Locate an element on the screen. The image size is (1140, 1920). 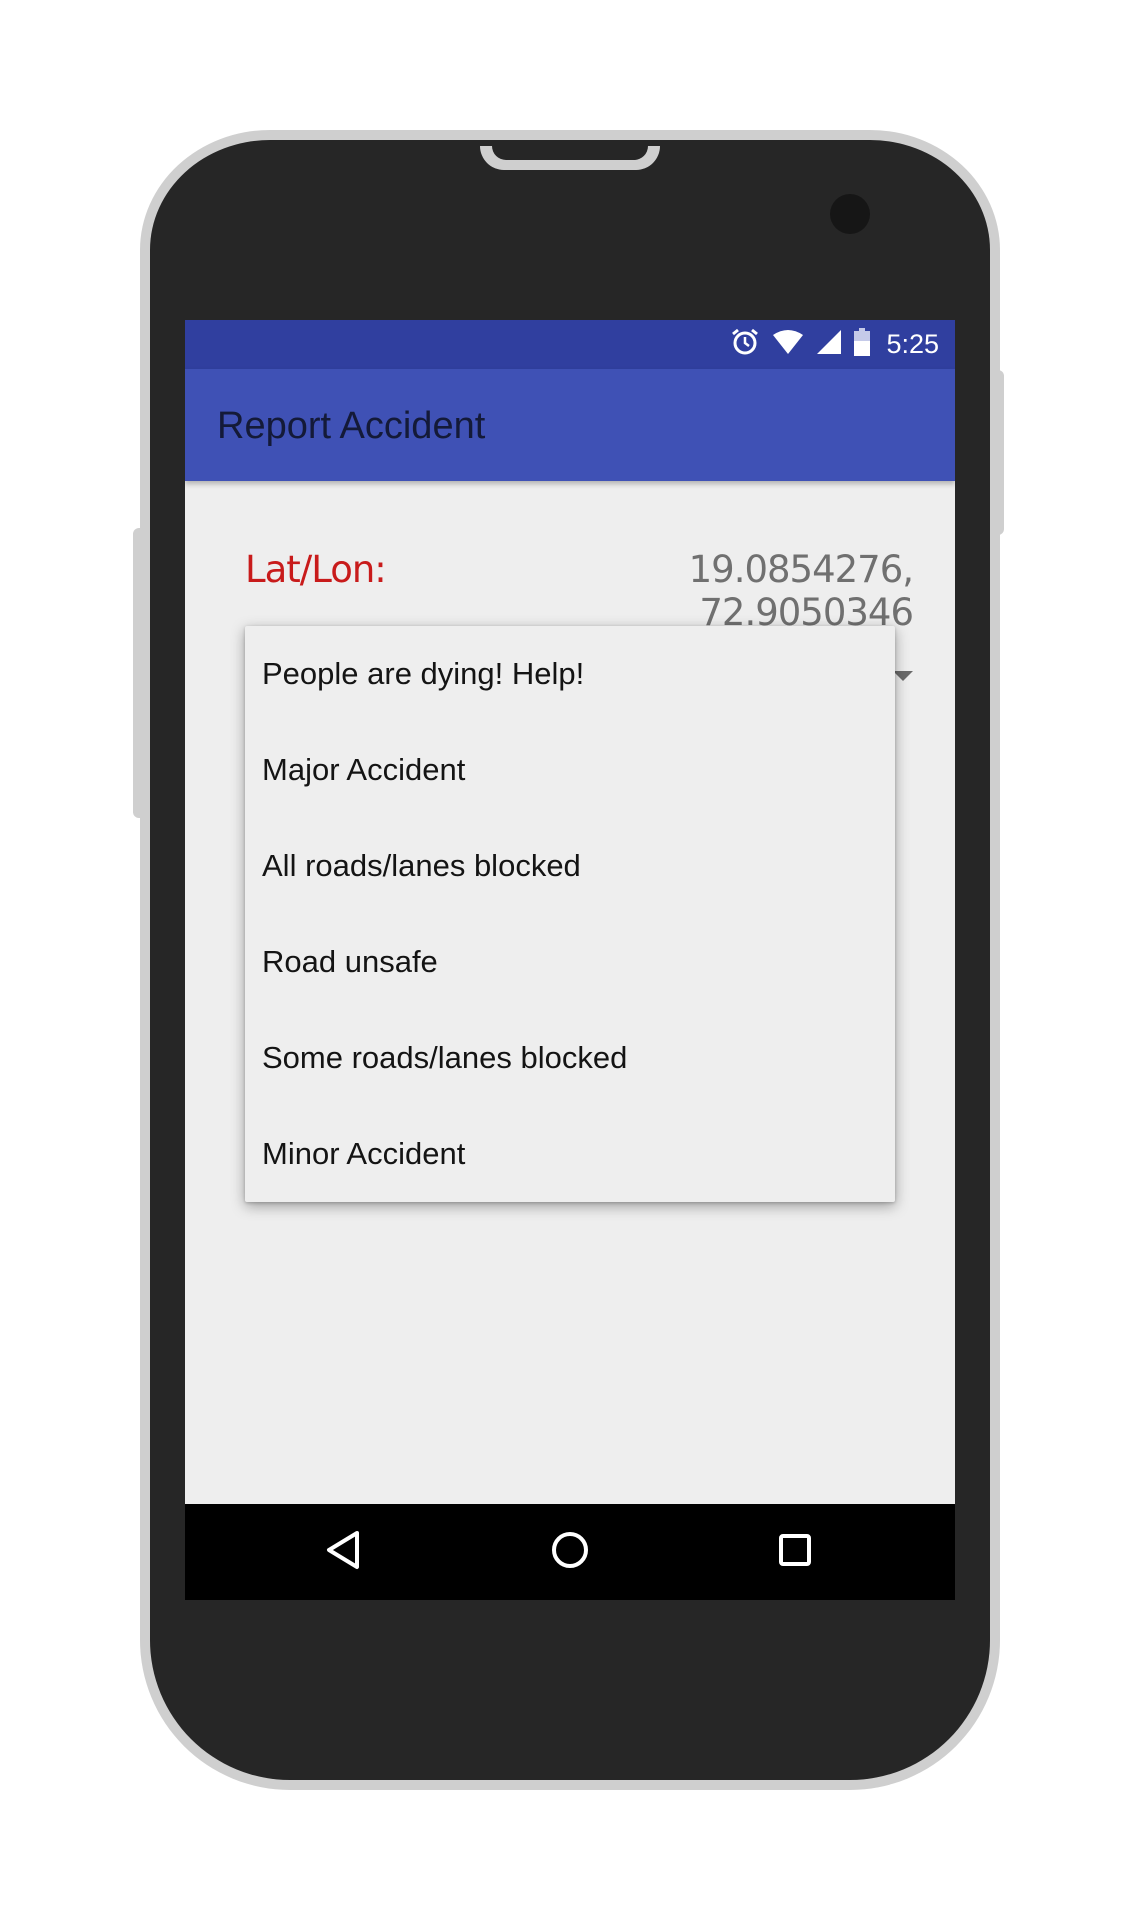
back-icon is located at coordinates (343, 1552).